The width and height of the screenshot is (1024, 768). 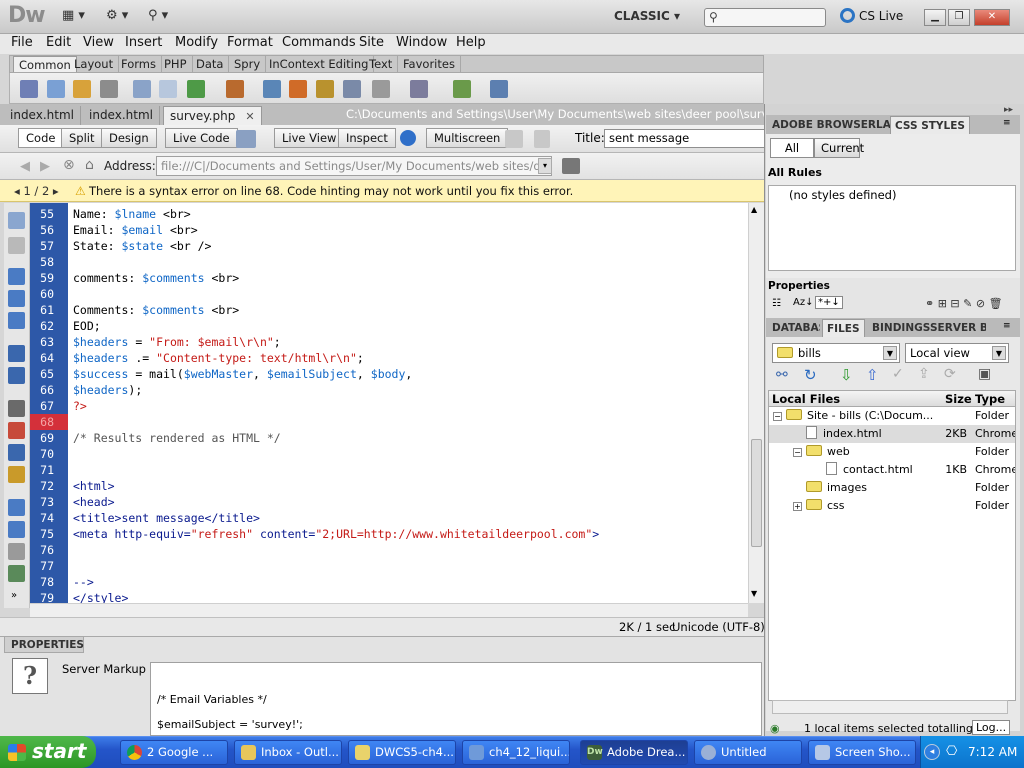 I want to click on inspect-button: Inspect, so click(x=367, y=138).